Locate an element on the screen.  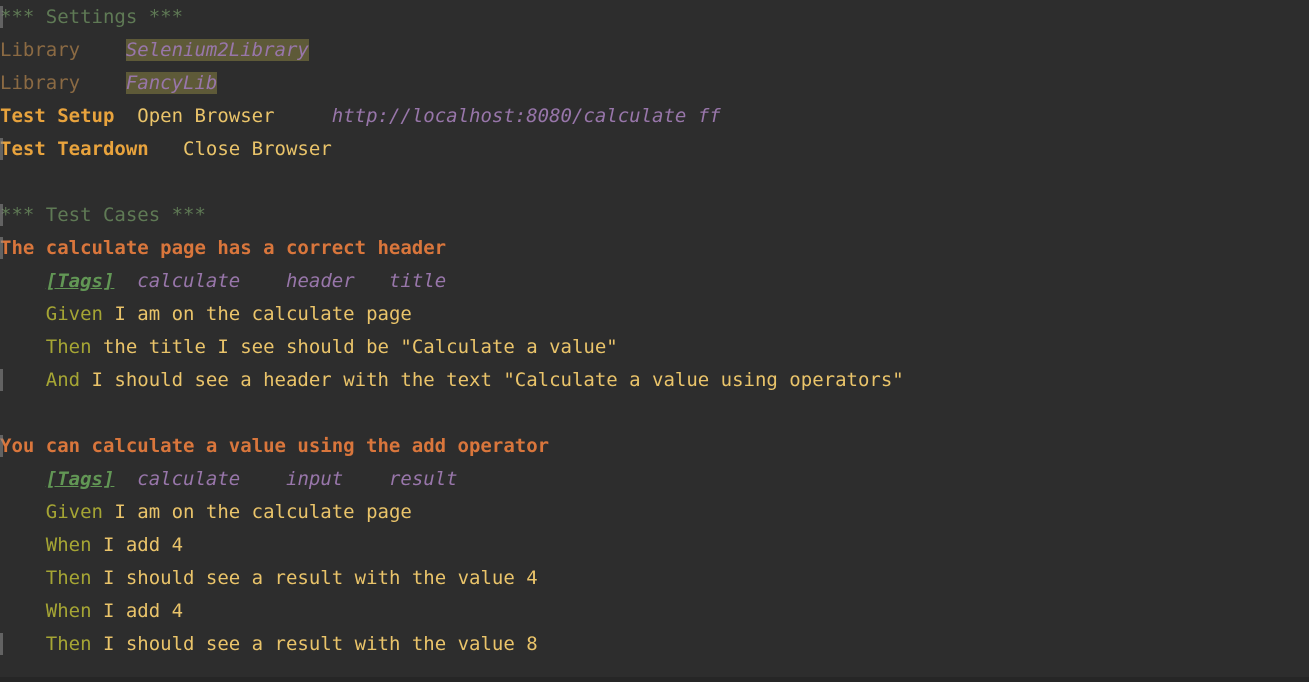
step-text: I should see a result with the value 8 is located at coordinates (315, 644).